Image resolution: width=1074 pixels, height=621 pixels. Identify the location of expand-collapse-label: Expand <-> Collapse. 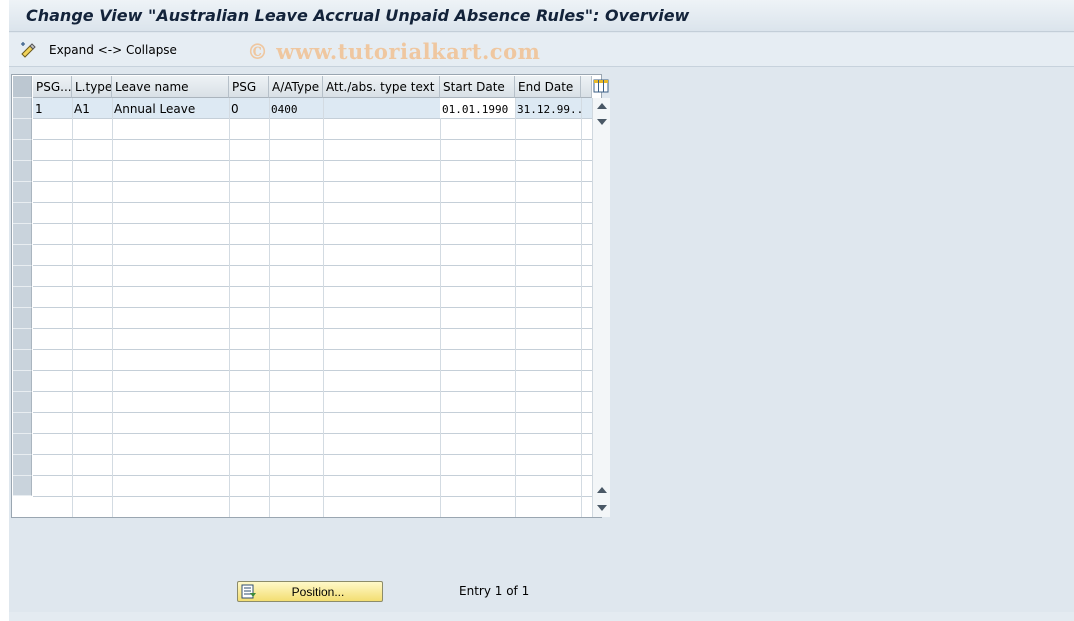
(113, 50).